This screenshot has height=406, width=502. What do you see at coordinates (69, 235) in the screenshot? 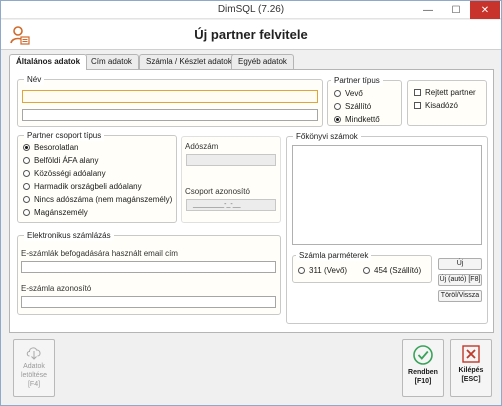
I see `einvoice-label: Elektronikus számlázás` at bounding box center [69, 235].